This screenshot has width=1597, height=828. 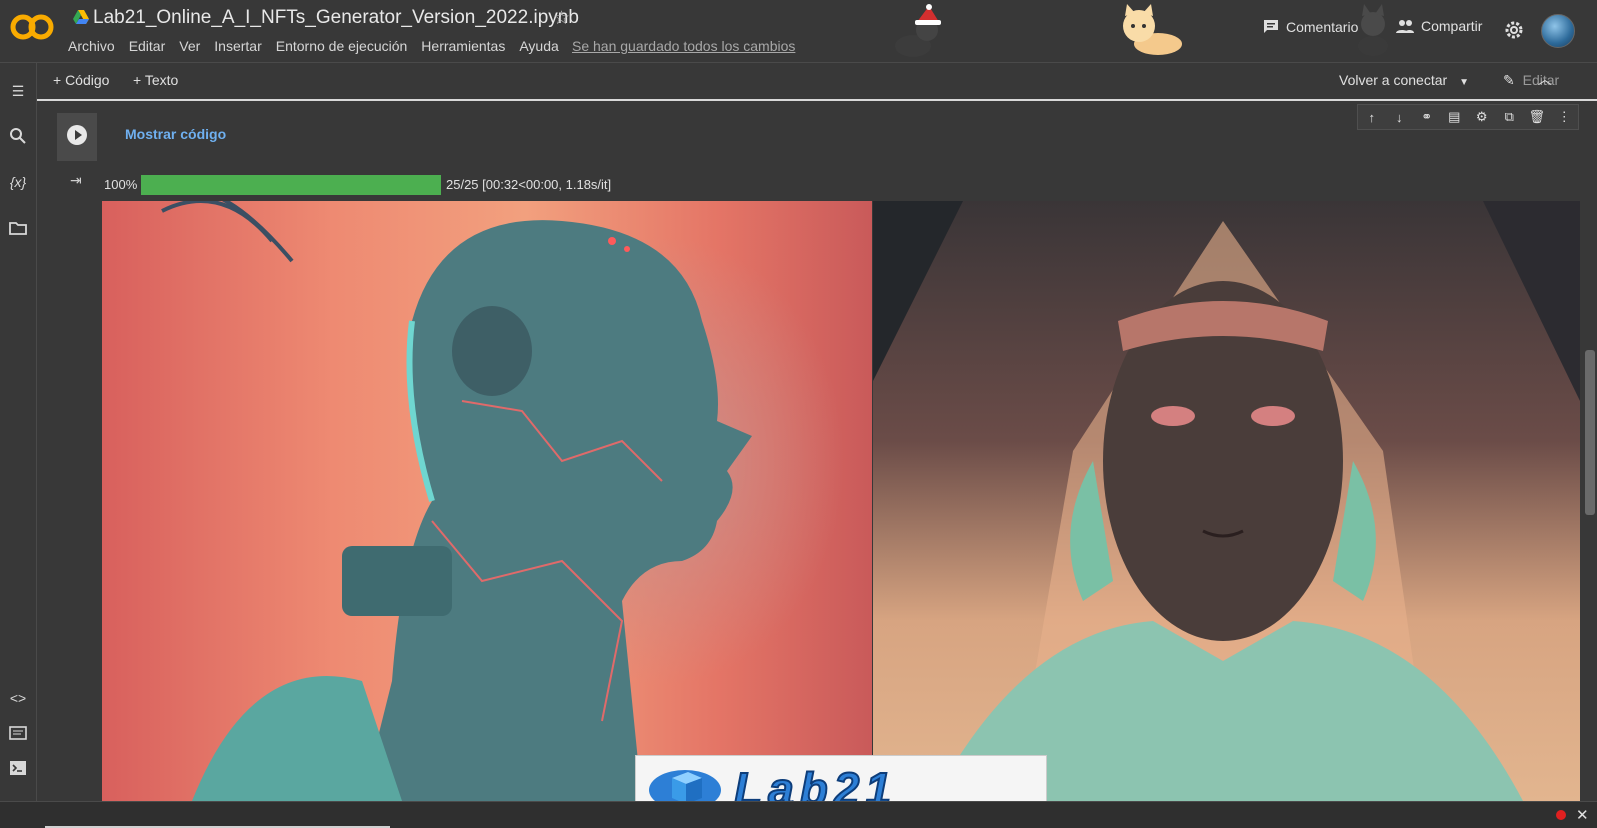 What do you see at coordinates (1452, 26) in the screenshot?
I see `share-label: Compartir` at bounding box center [1452, 26].